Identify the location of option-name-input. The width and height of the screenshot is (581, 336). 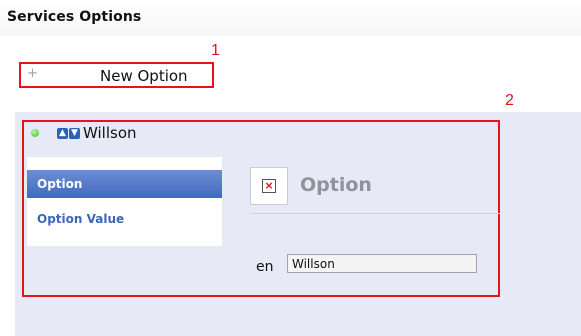
(382, 263).